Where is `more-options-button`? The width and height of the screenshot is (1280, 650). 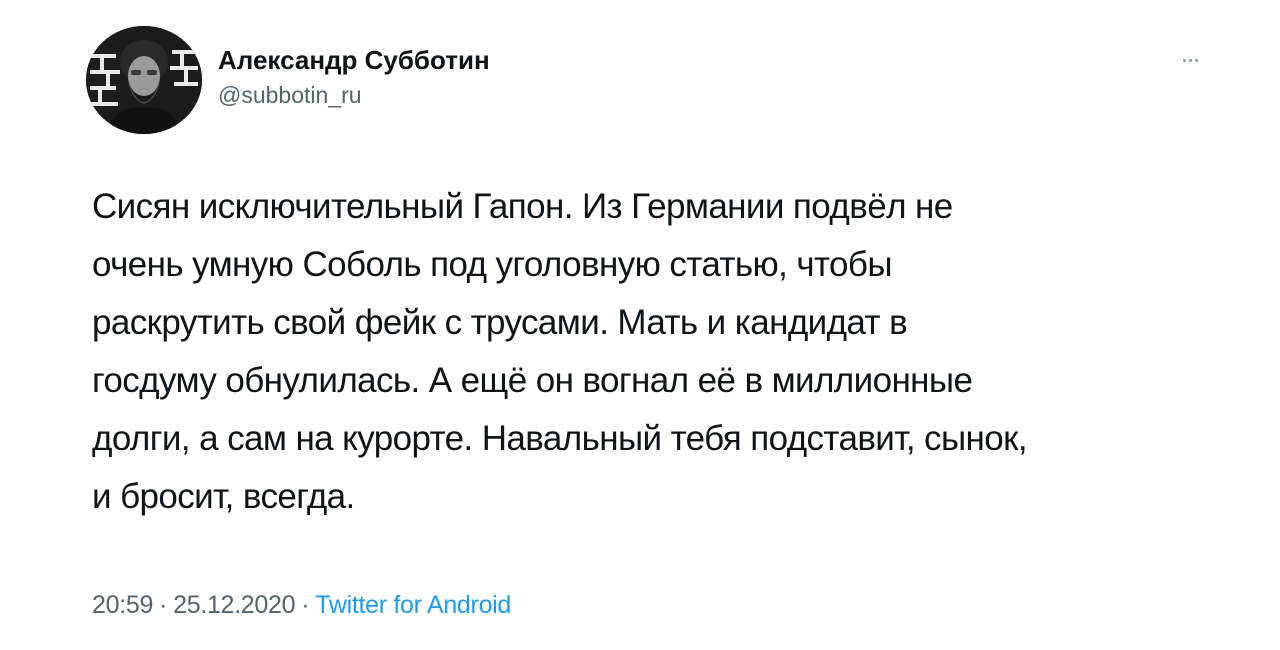 more-options-button is located at coordinates (1190, 60).